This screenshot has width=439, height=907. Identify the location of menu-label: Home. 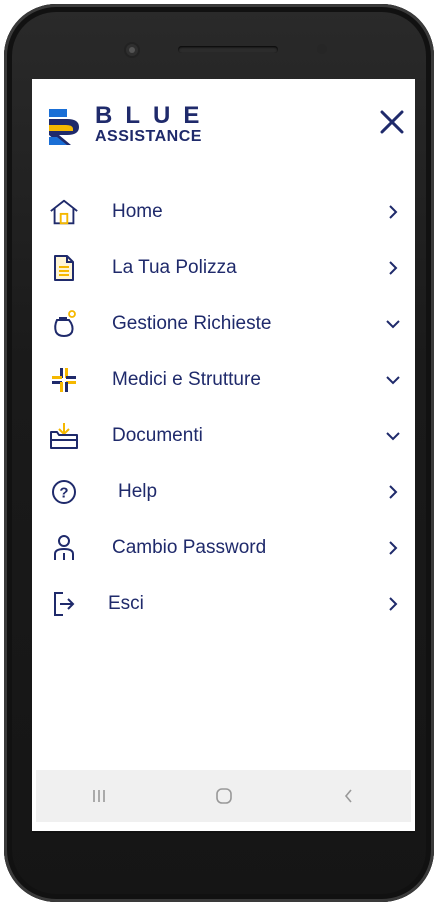
(137, 211).